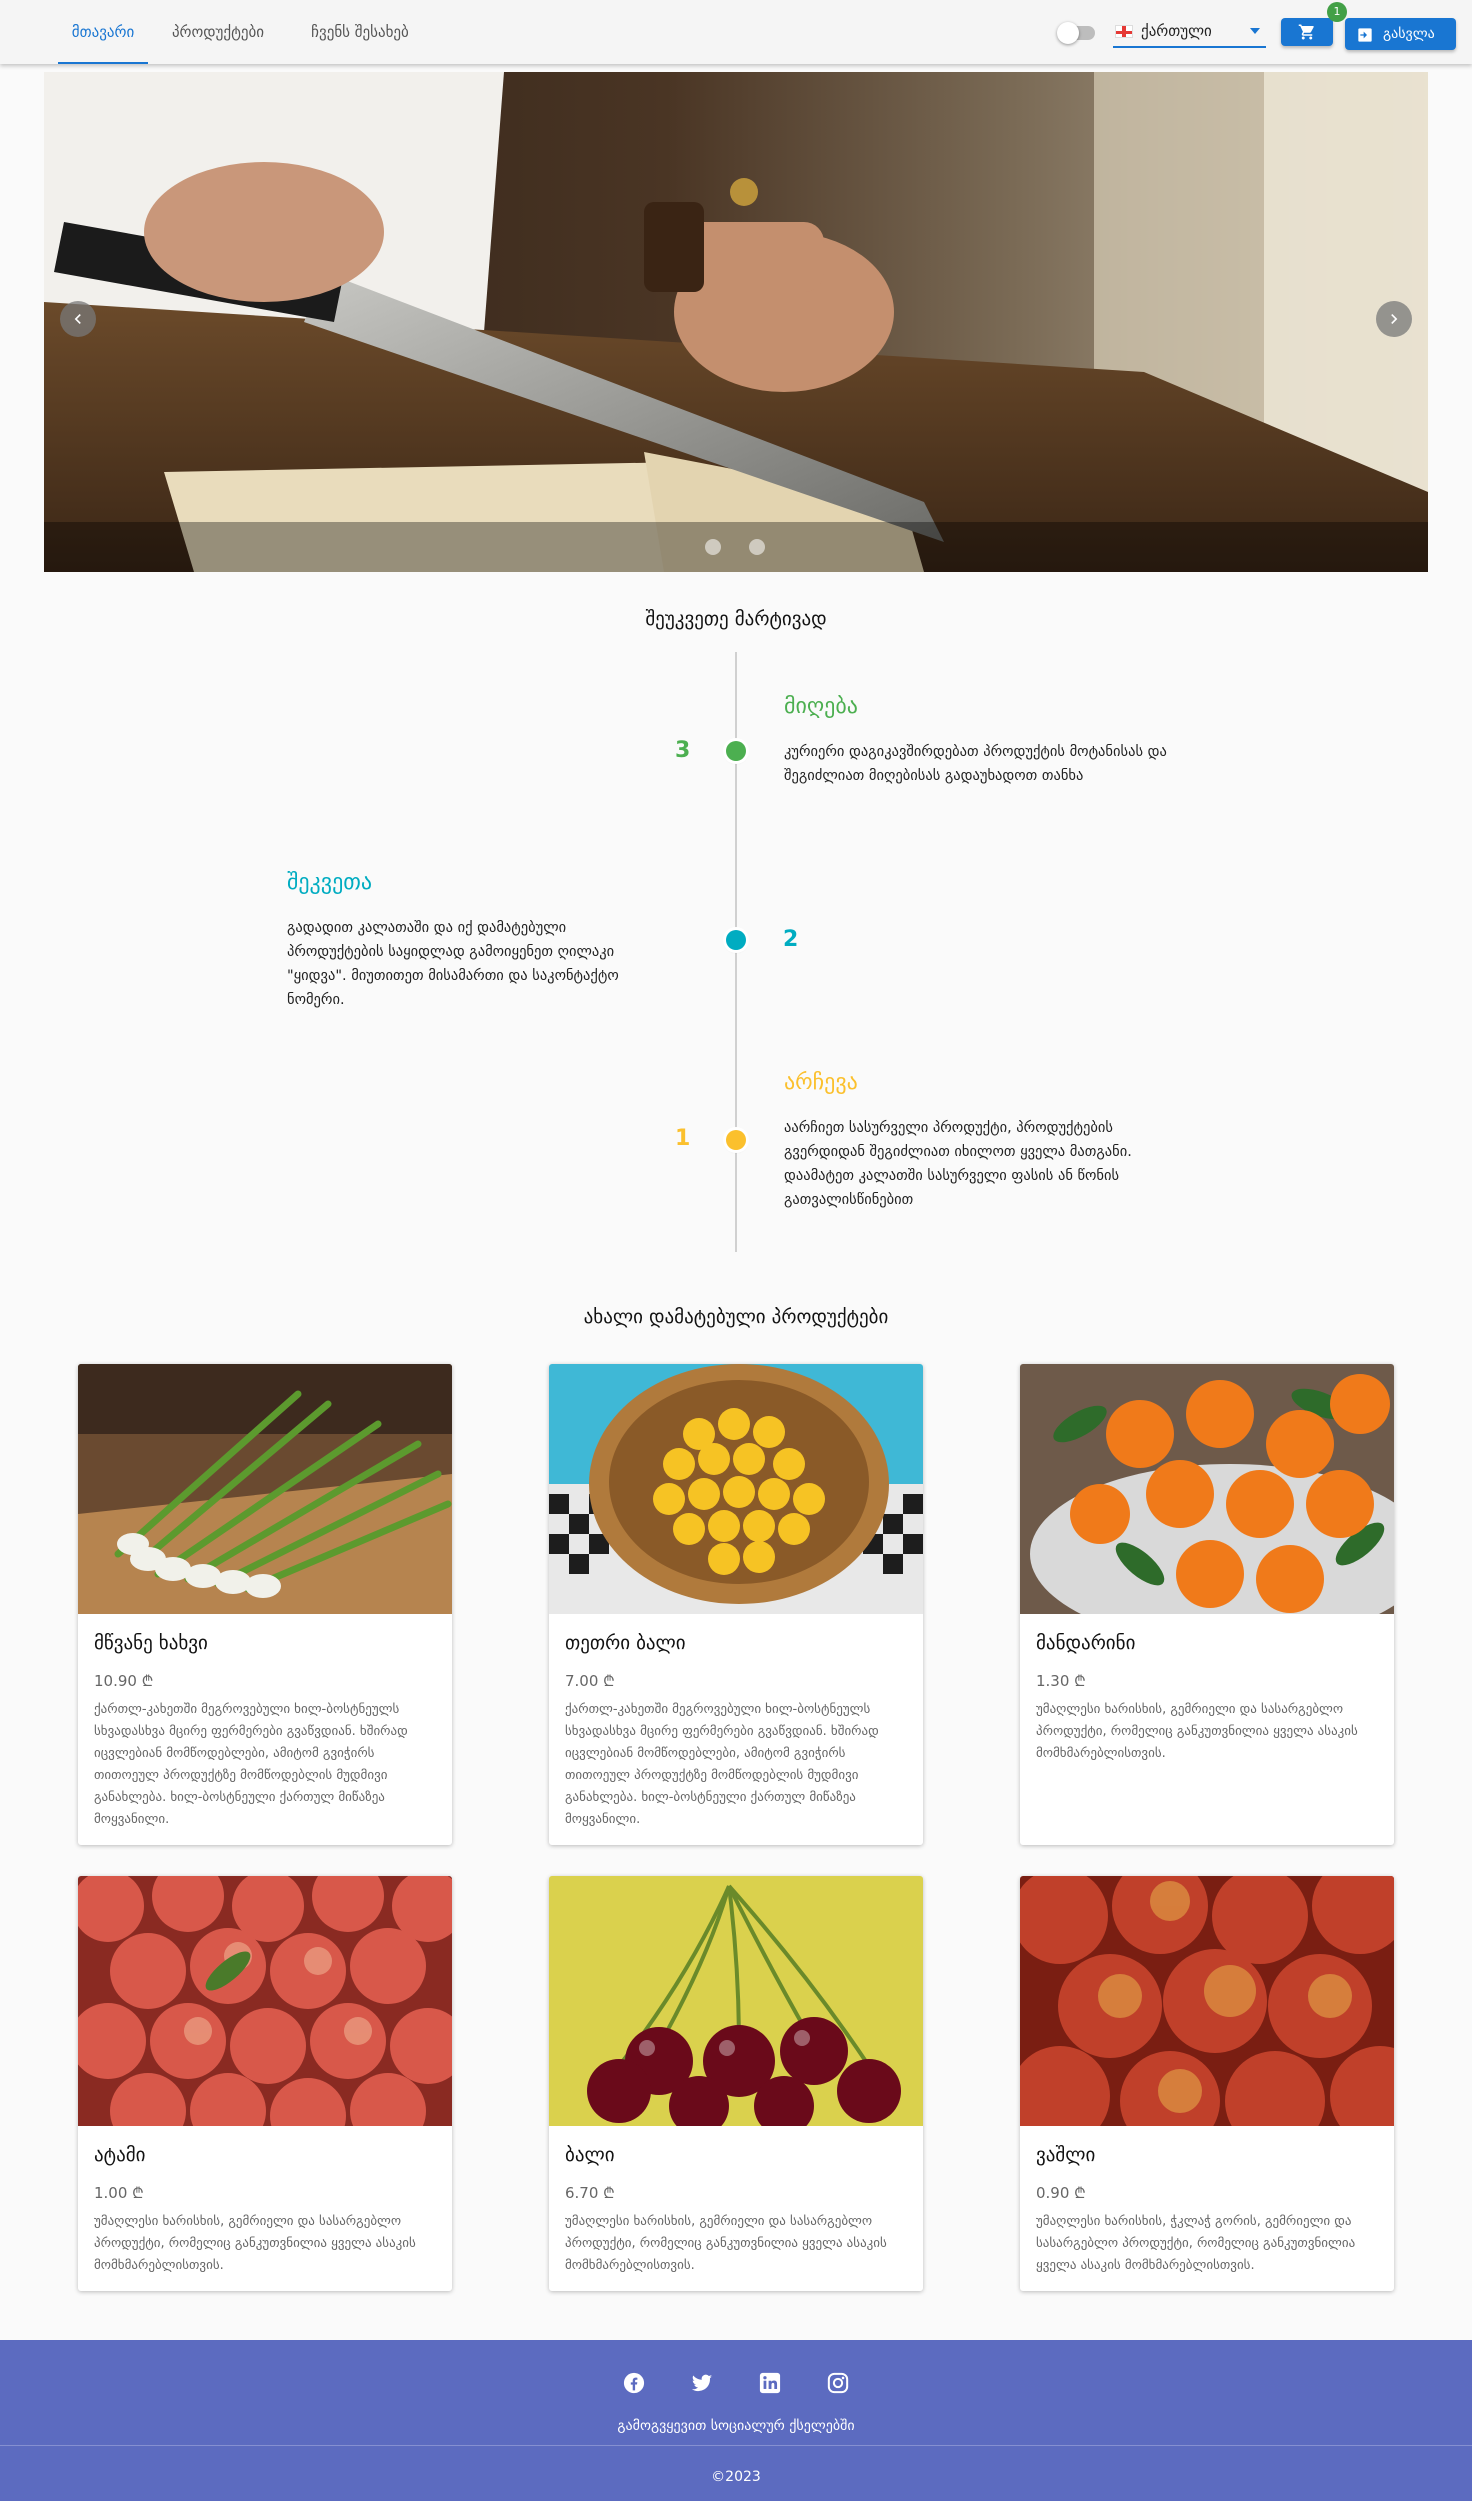 This screenshot has width=1472, height=2501. I want to click on carousel-indicator-bar, so click(736, 547).